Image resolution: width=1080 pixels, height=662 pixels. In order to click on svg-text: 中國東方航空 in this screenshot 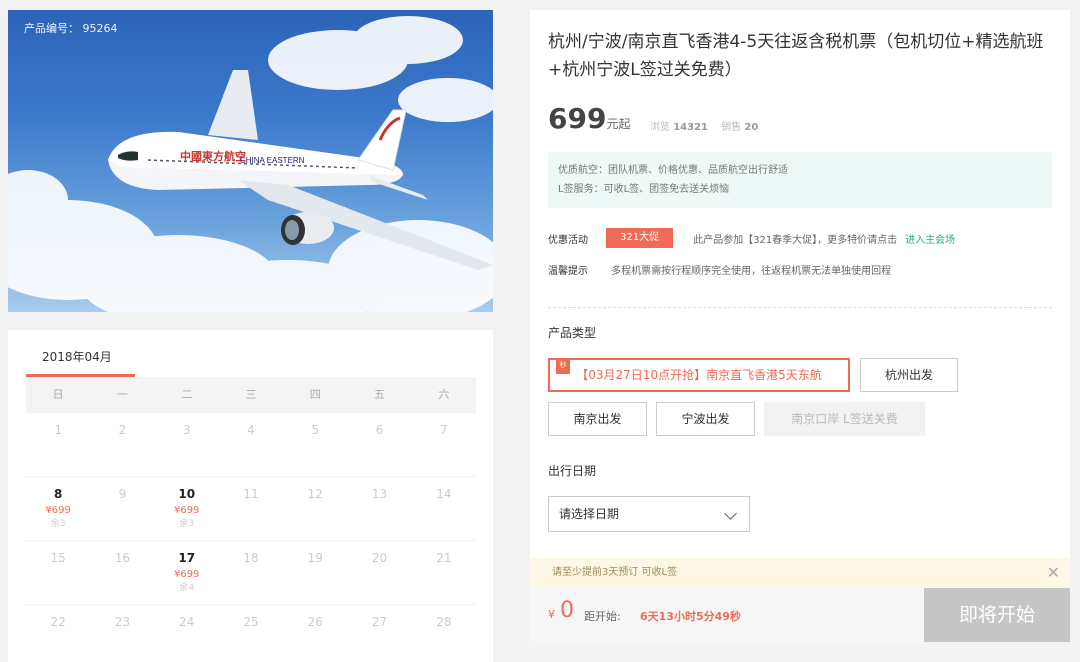, I will do `click(213, 156)`.